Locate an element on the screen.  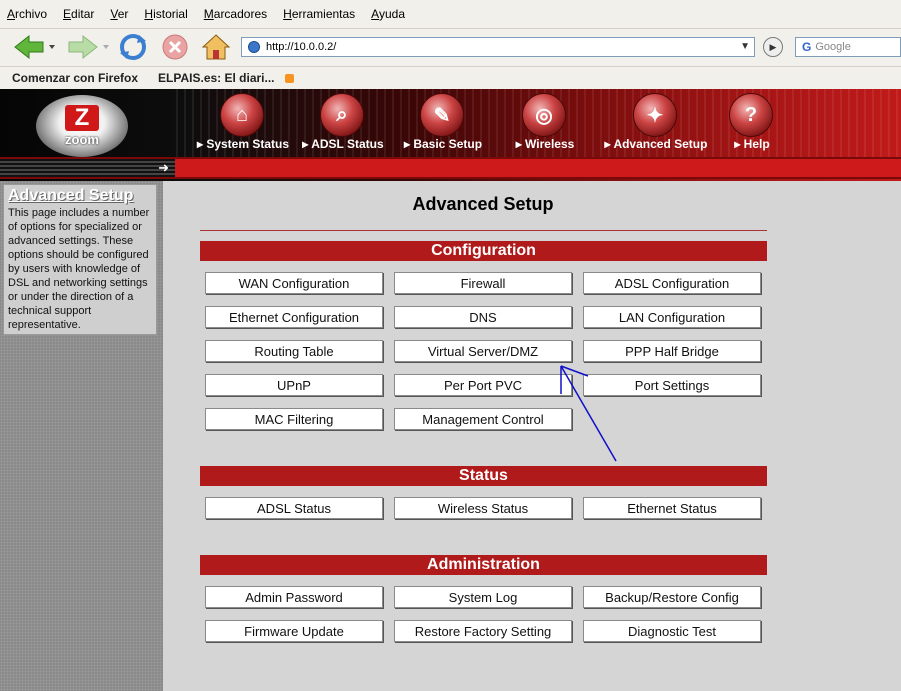
title-divider is located at coordinates (483, 230).